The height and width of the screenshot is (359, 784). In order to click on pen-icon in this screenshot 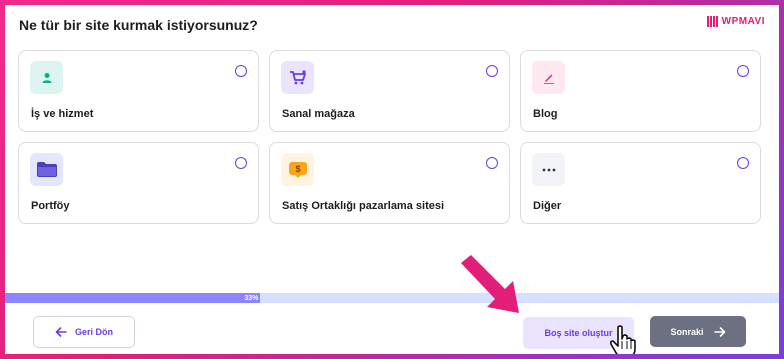, I will do `click(548, 77)`.